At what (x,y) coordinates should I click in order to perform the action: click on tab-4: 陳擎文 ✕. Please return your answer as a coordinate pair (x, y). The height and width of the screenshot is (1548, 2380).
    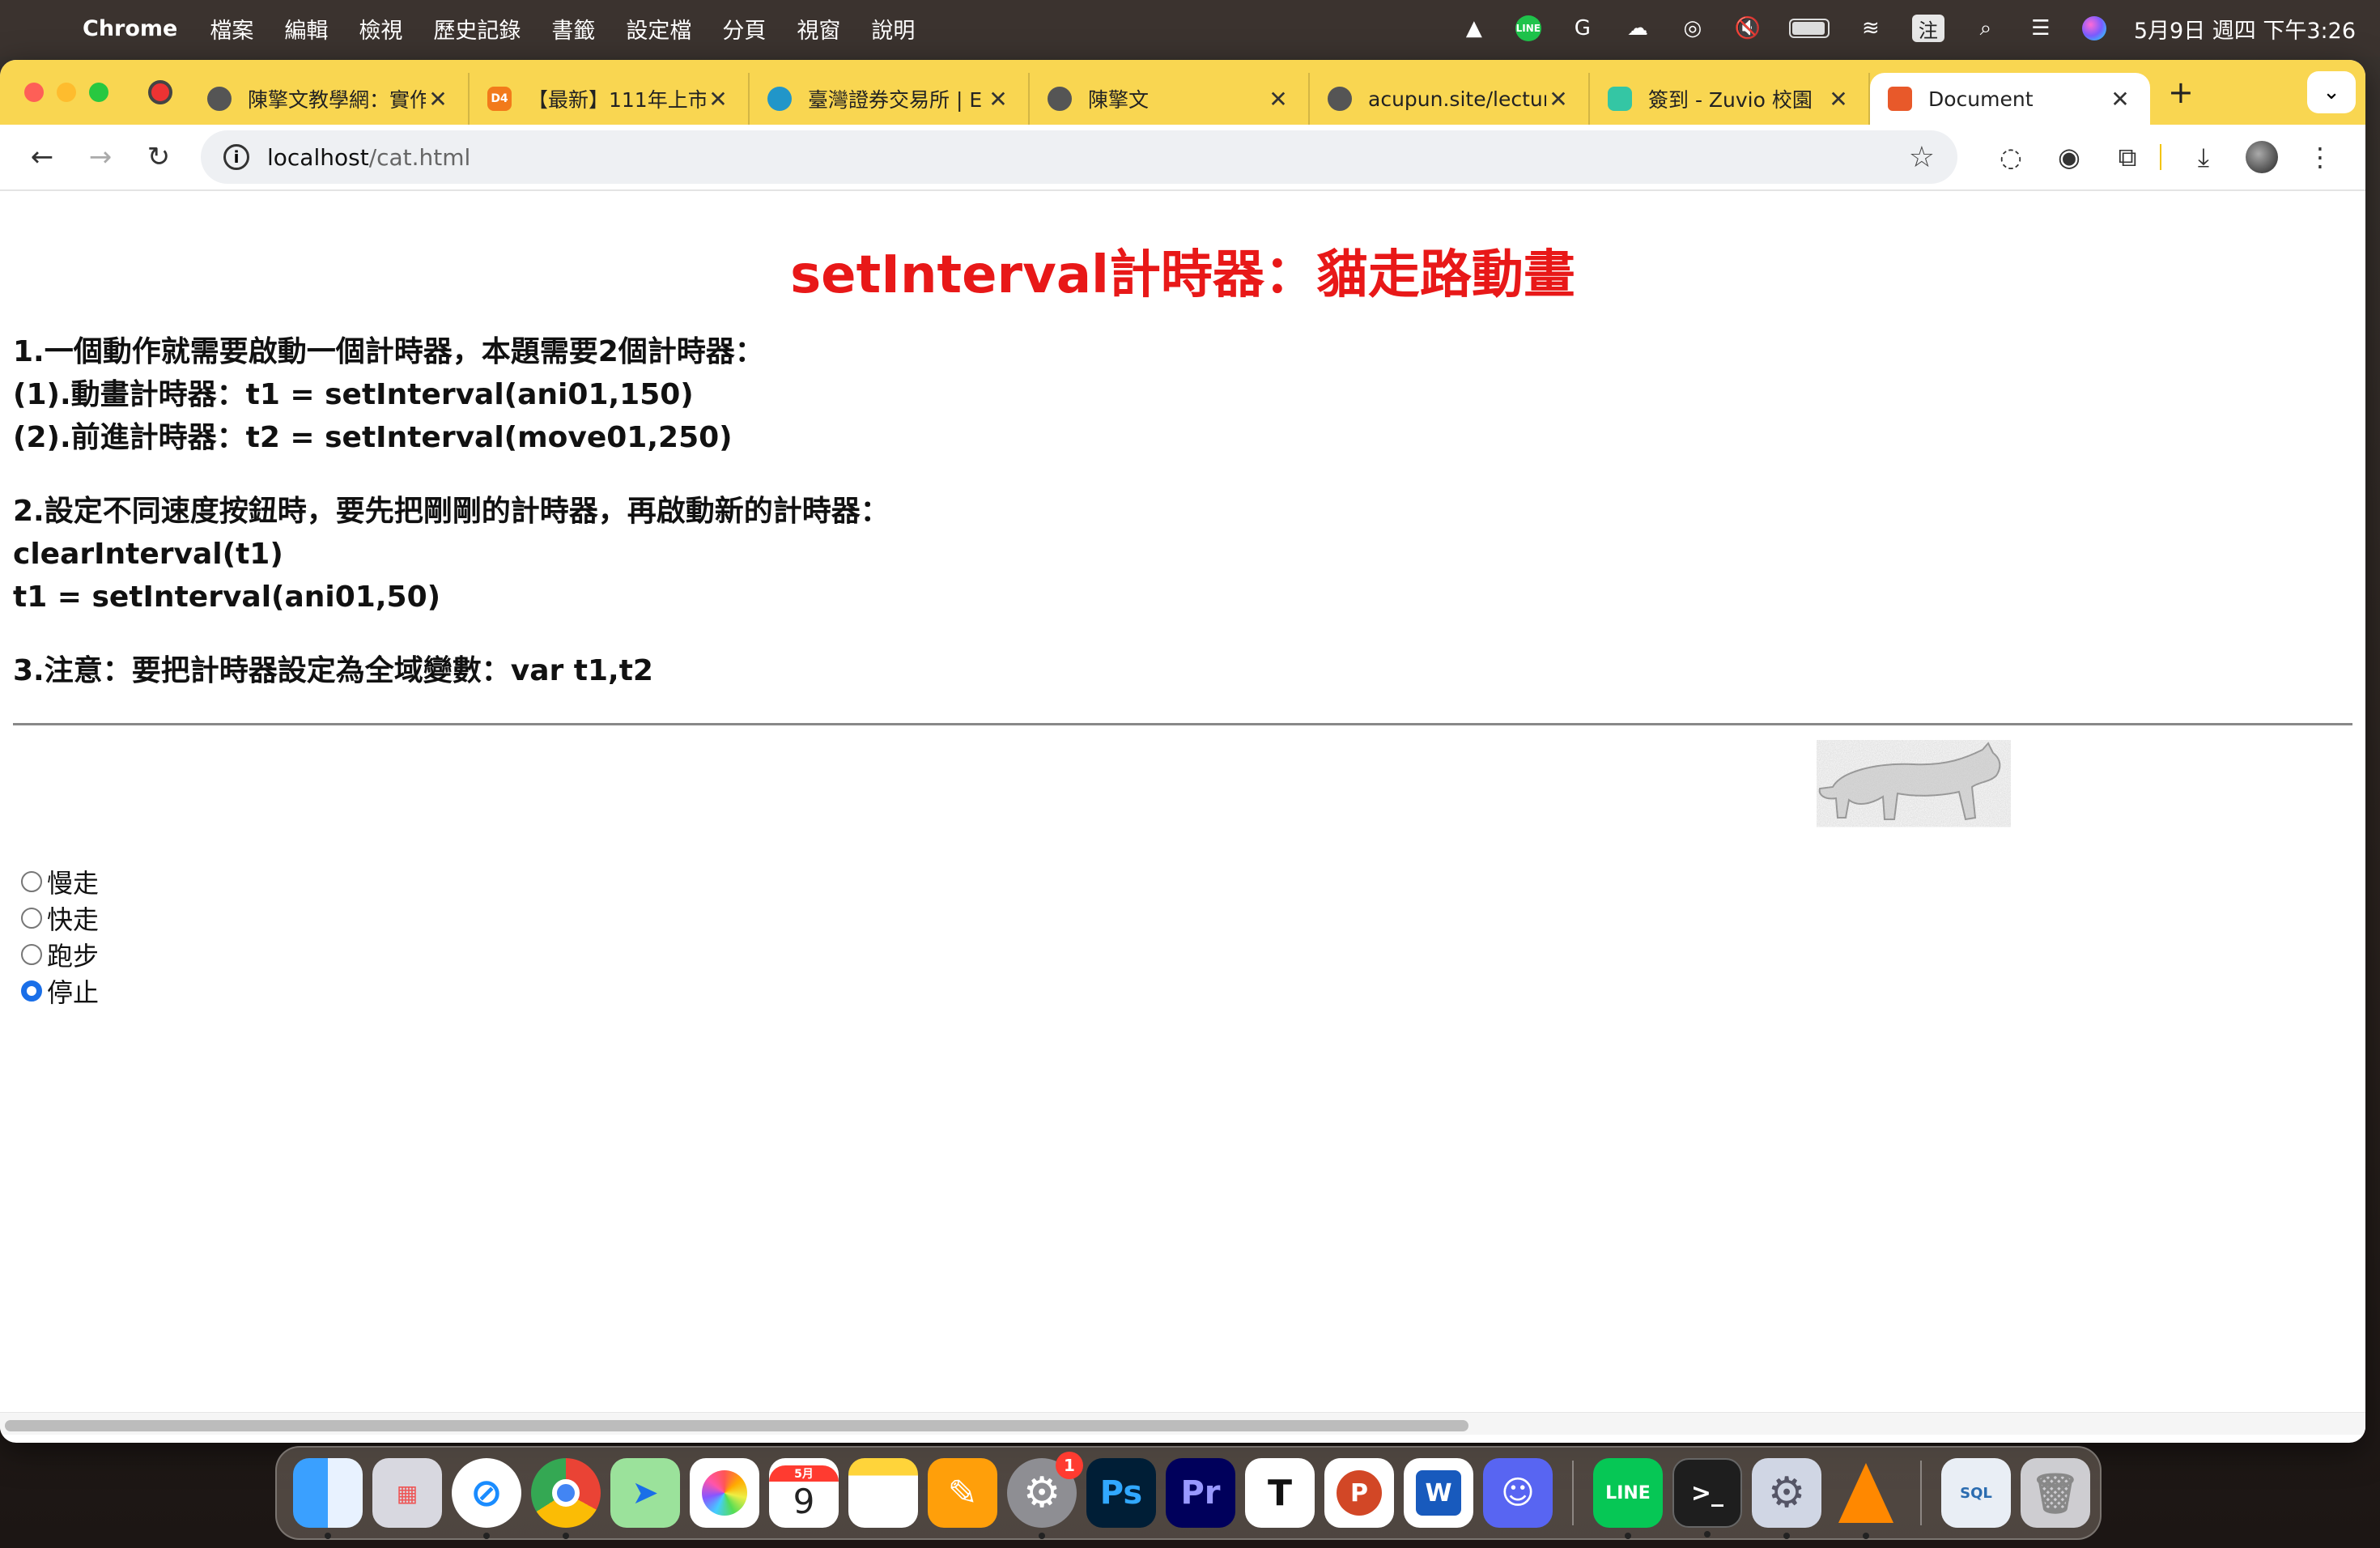
    Looking at the image, I should click on (1170, 99).